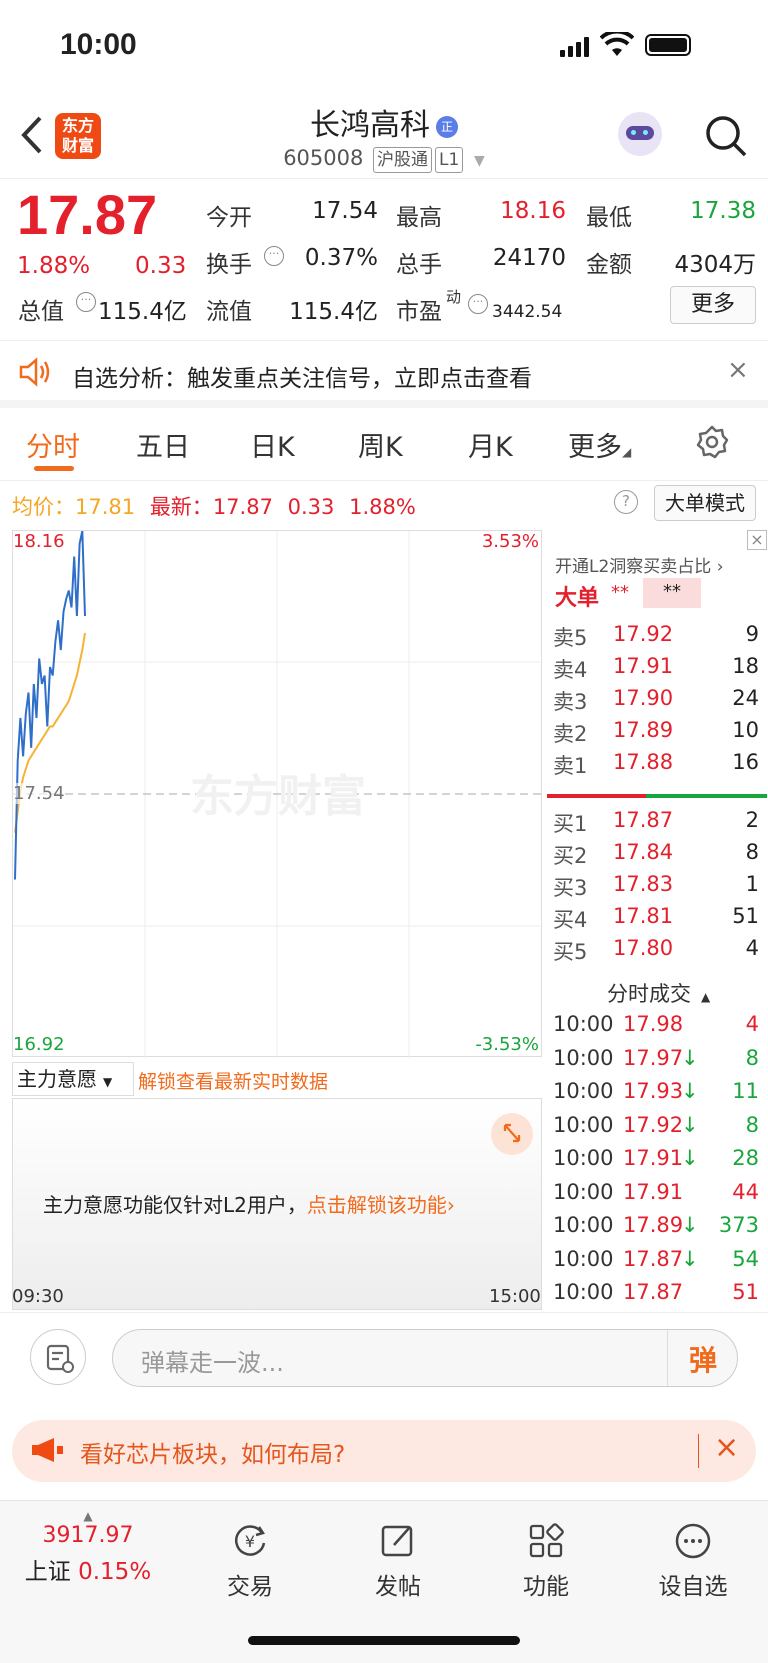 The image size is (768, 1663). I want to click on bid-row: 买4 17.81 51, so click(655, 920).